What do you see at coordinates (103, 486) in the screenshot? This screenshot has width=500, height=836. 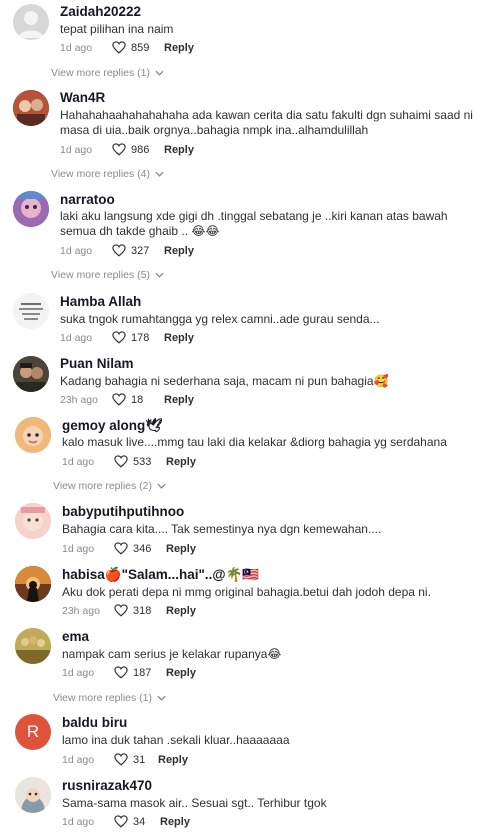 I see `view-more-label: View more replies (2)` at bounding box center [103, 486].